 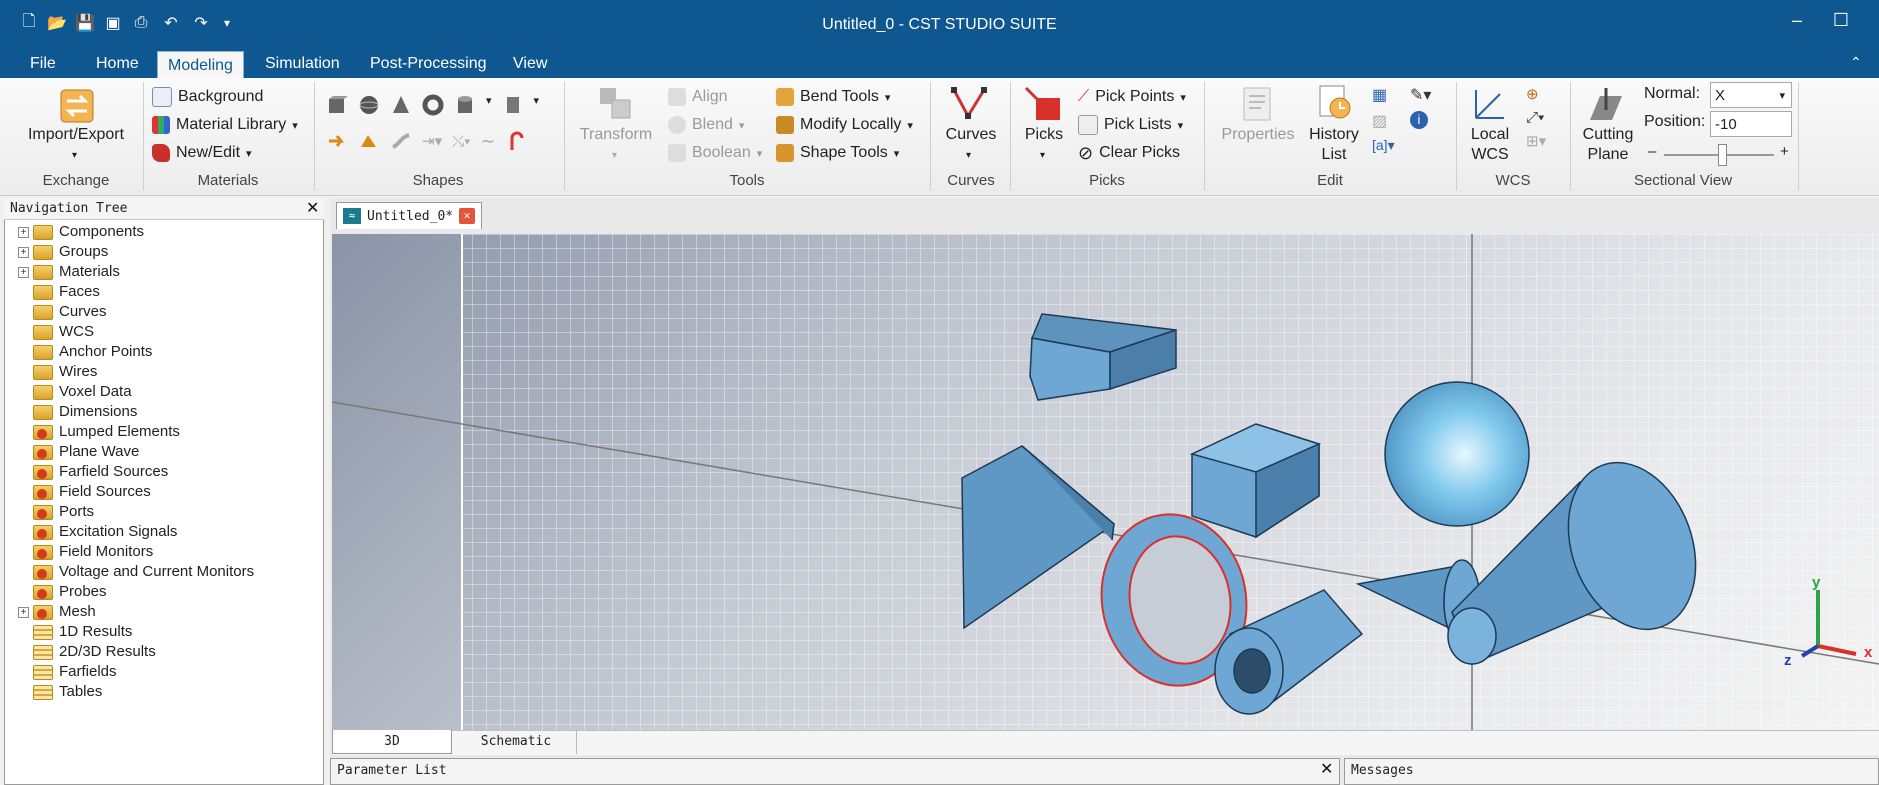 What do you see at coordinates (369, 105) in the screenshot?
I see `sphere-icon` at bounding box center [369, 105].